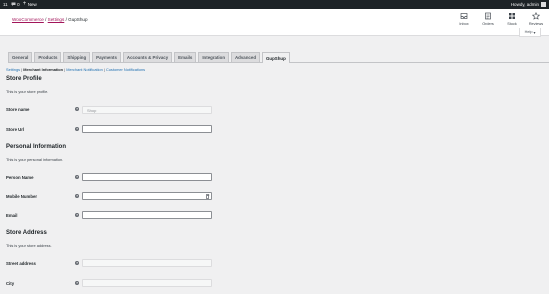  Describe the element at coordinates (464, 16) in the screenshot. I see `inbox-icon` at that location.